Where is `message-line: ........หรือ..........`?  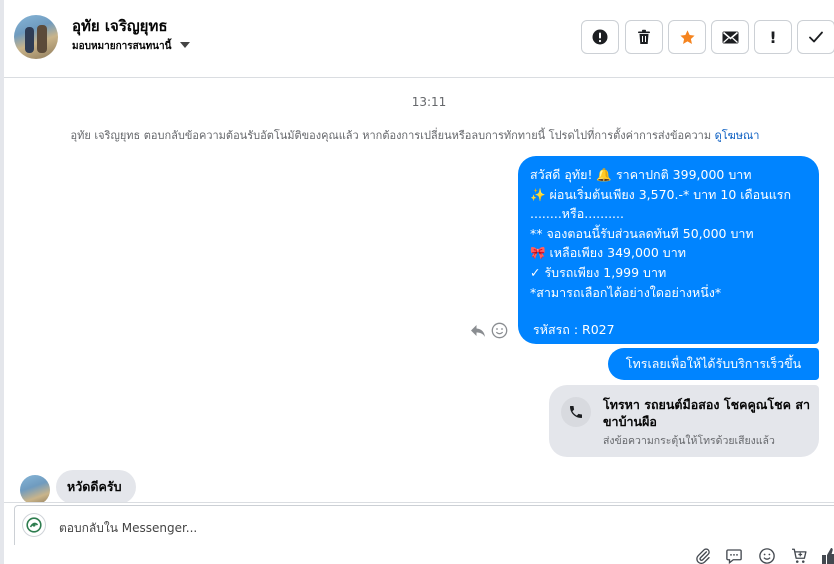 message-line: ........หรือ.......... is located at coordinates (577, 214).